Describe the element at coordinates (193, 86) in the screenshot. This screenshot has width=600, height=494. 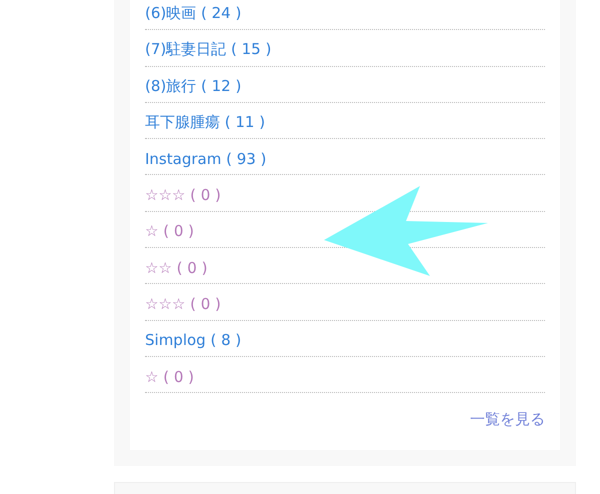
I see `category-link: (8)旅行 ( 12 )` at that location.